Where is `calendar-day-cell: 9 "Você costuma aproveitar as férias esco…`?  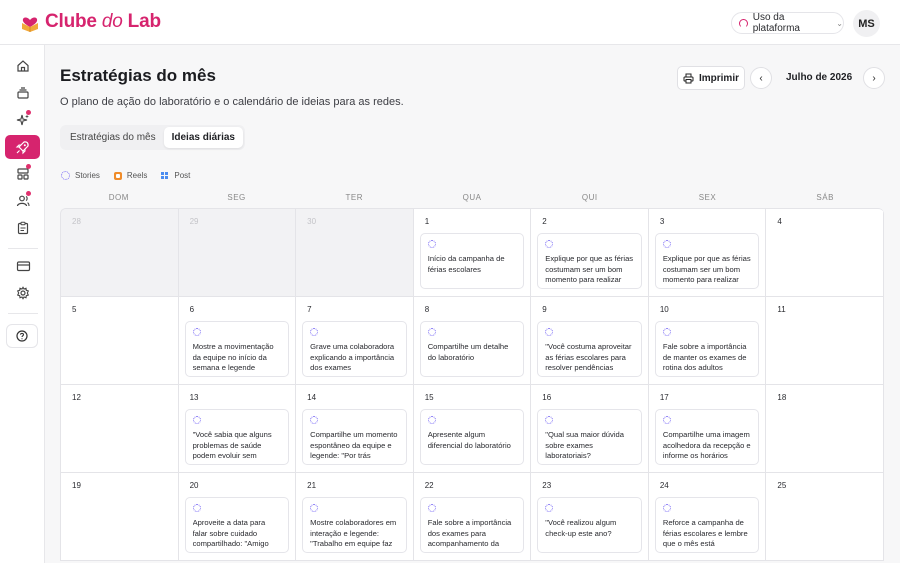
calendar-day-cell: 9 "Você costuma aproveitar as férias esco… is located at coordinates (590, 341).